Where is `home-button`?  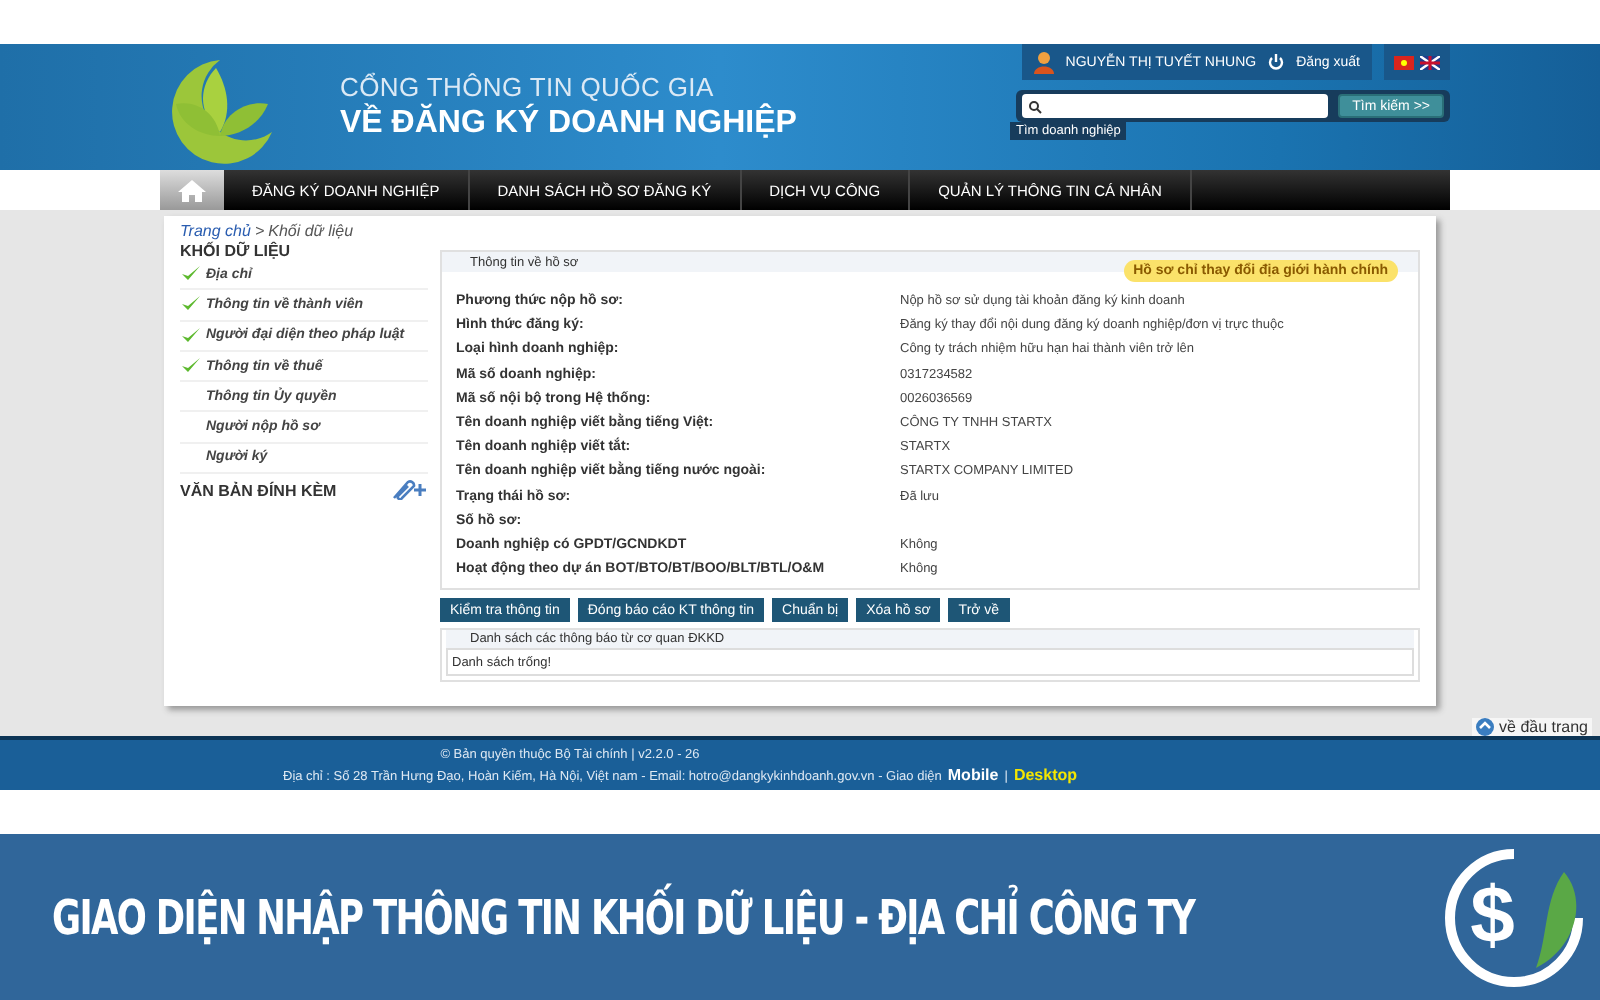
home-button is located at coordinates (192, 190).